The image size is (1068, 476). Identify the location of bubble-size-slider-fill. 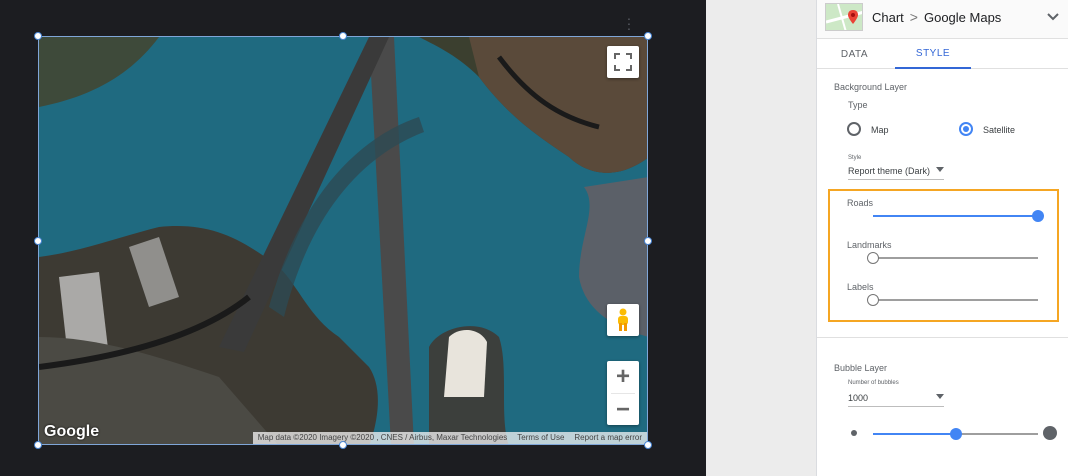
(914, 434).